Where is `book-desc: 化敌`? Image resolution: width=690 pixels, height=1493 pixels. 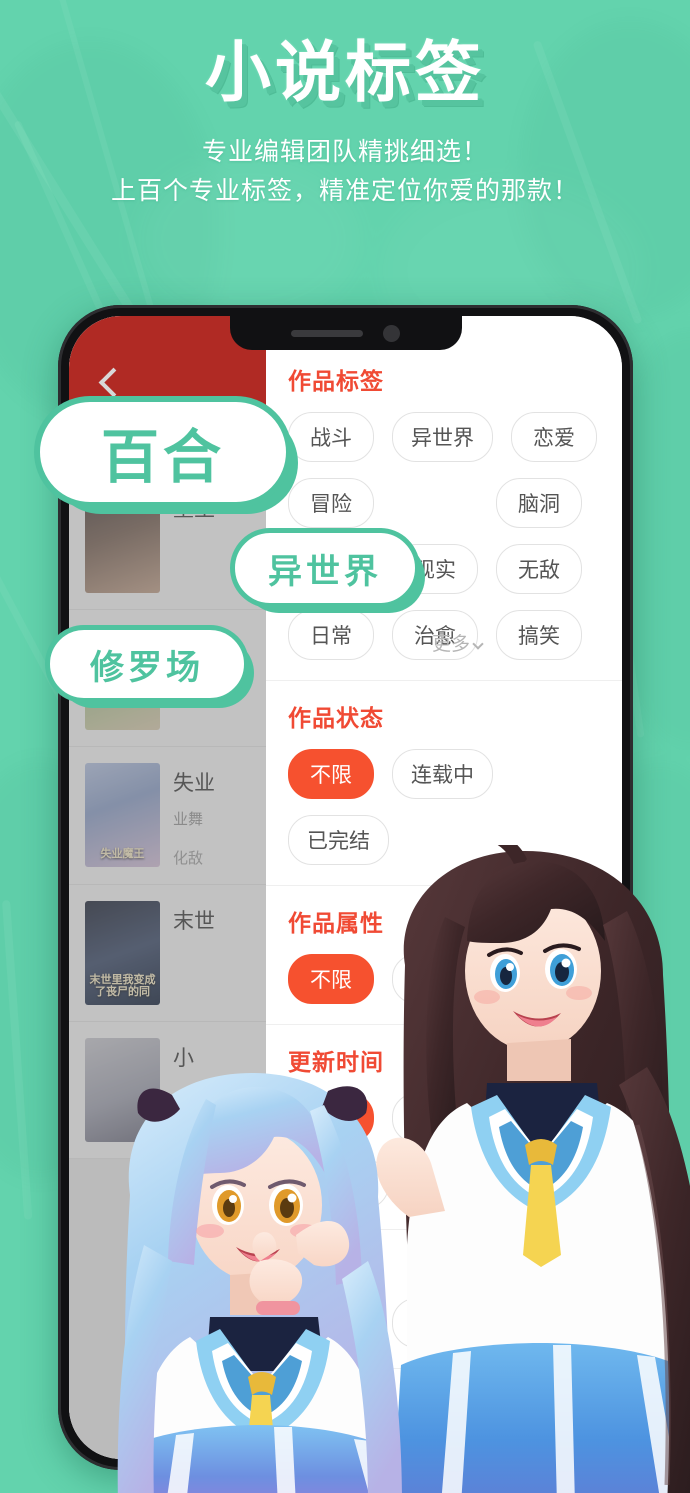
book-desc: 化敌 is located at coordinates (188, 858).